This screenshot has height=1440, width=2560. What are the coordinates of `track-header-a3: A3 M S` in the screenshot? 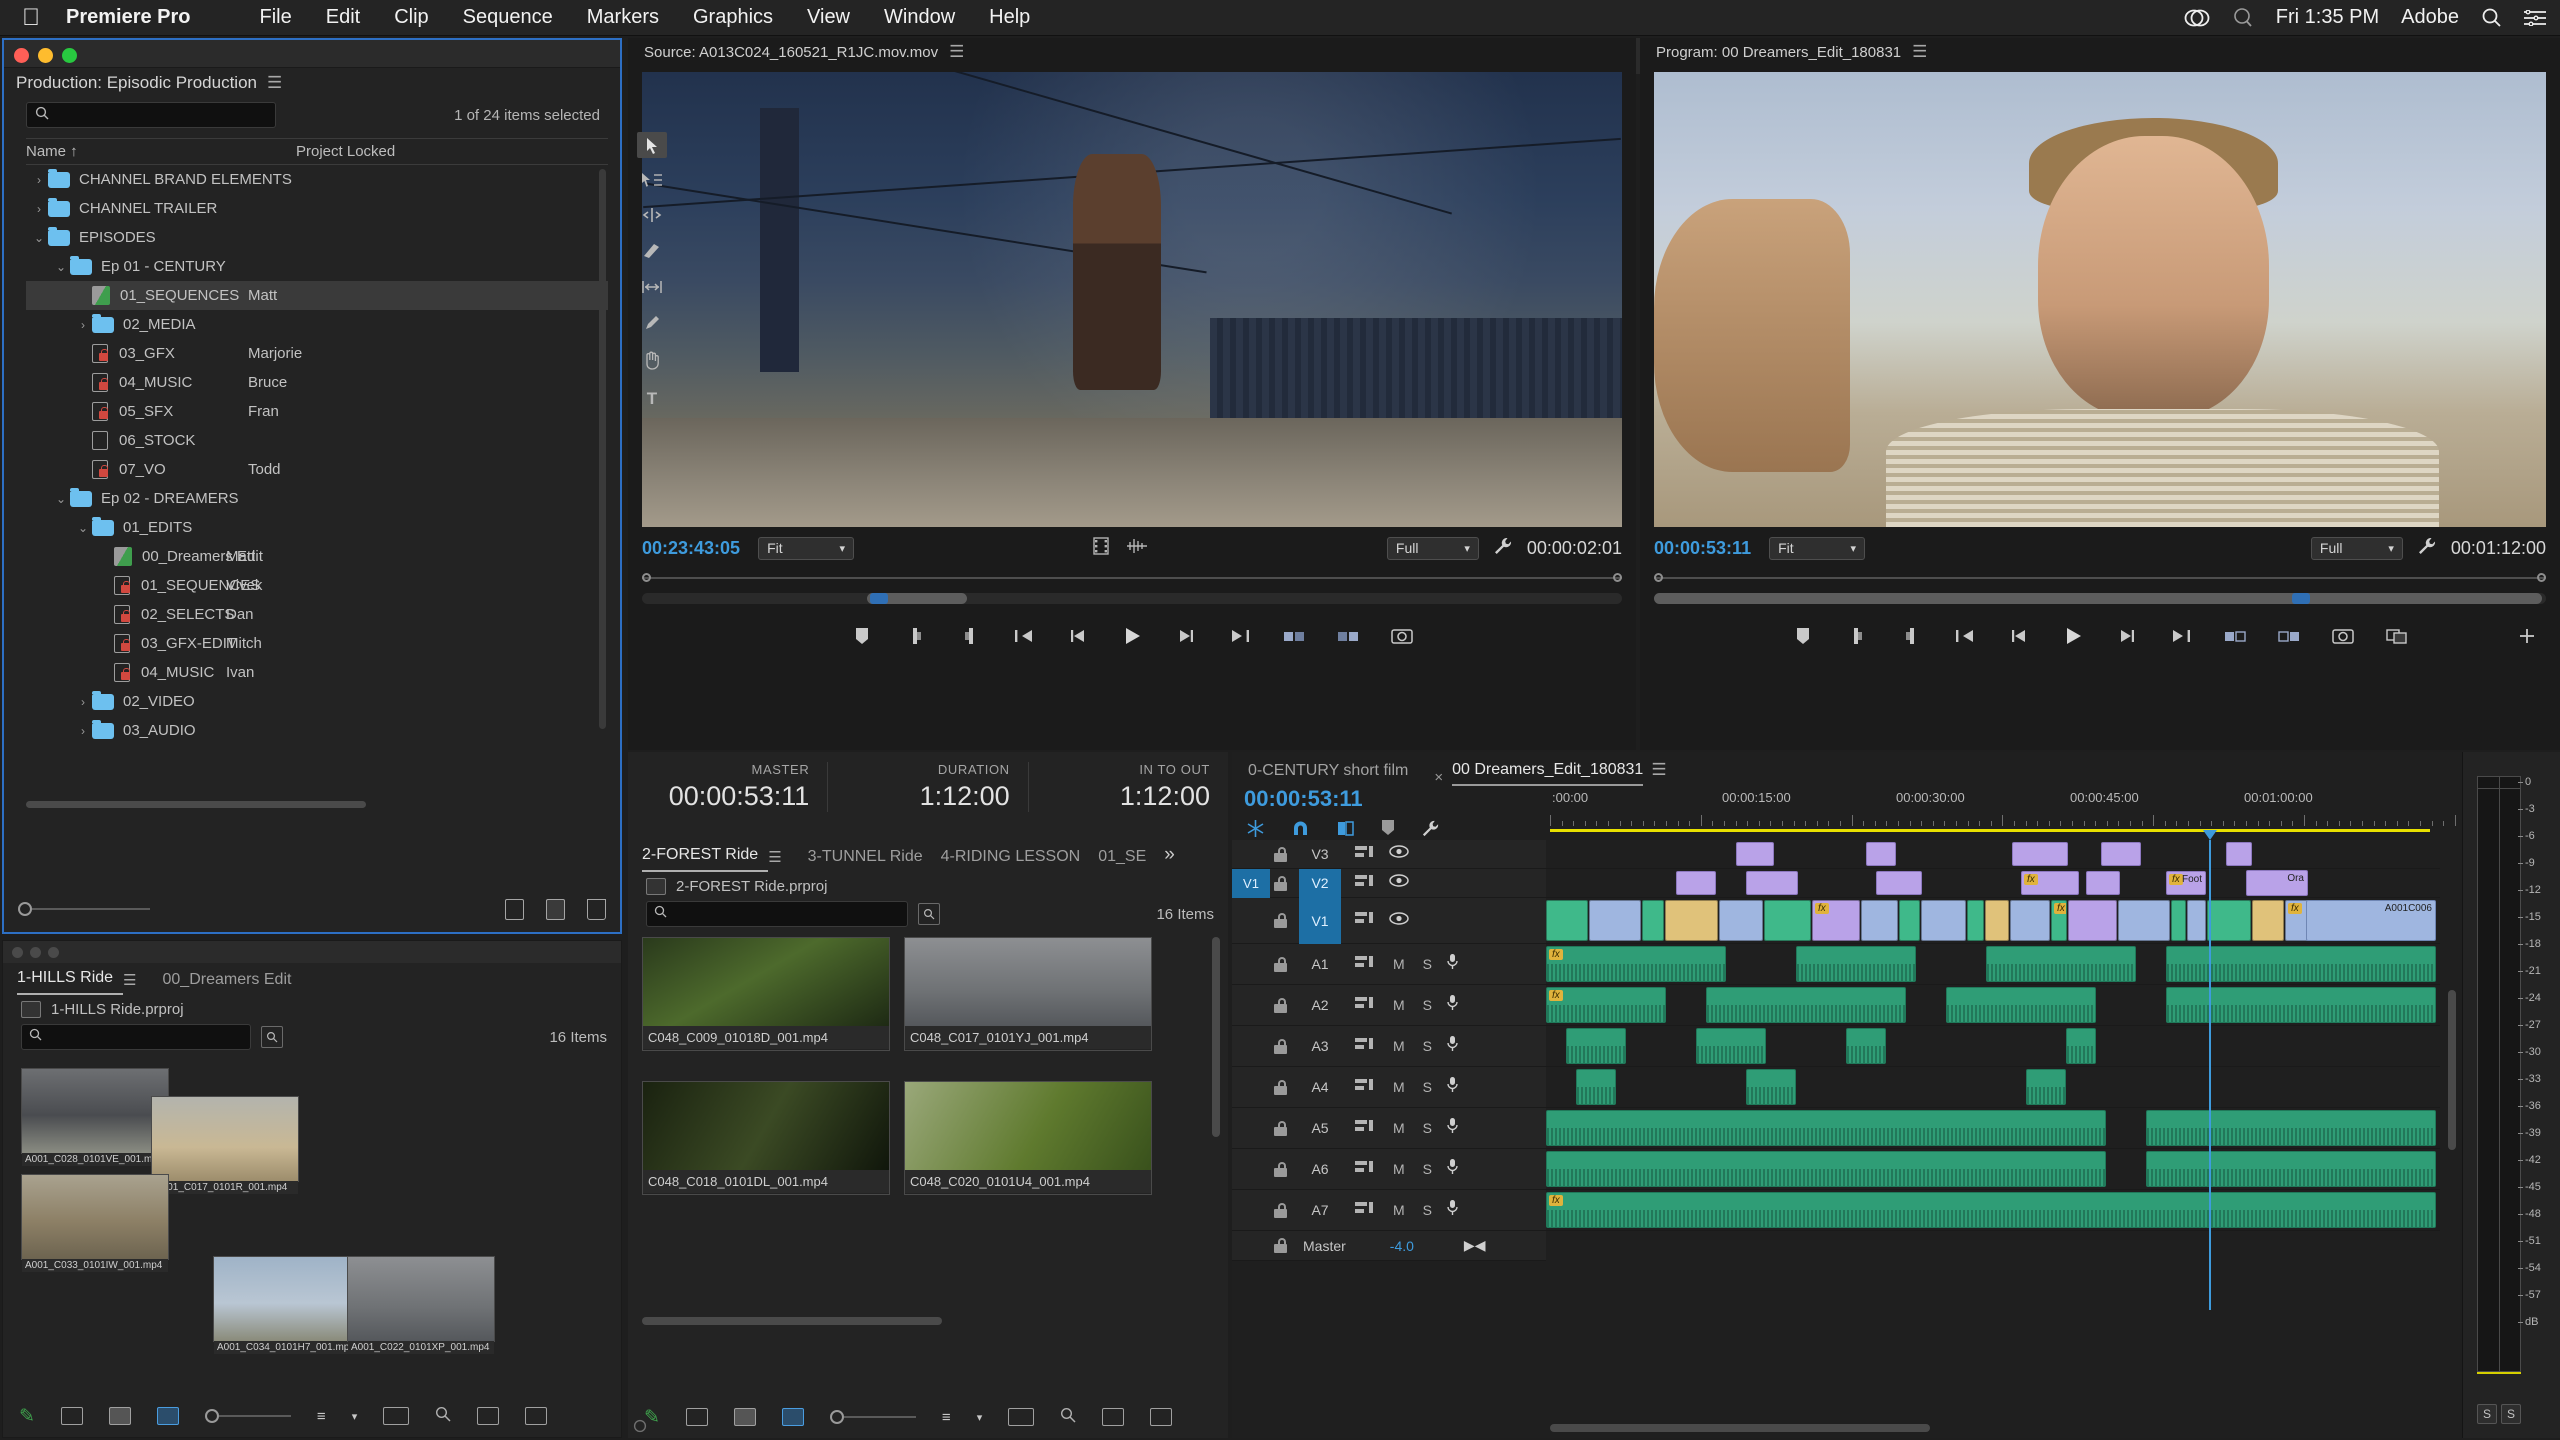 It's located at (1389, 1046).